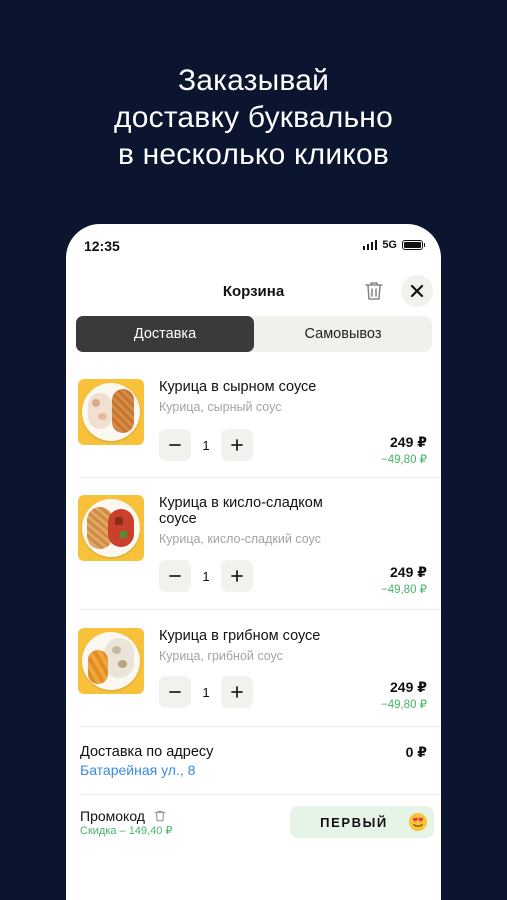 The height and width of the screenshot is (900, 507). What do you see at coordinates (147, 752) in the screenshot?
I see `delivery-label: Доставка по адресу` at bounding box center [147, 752].